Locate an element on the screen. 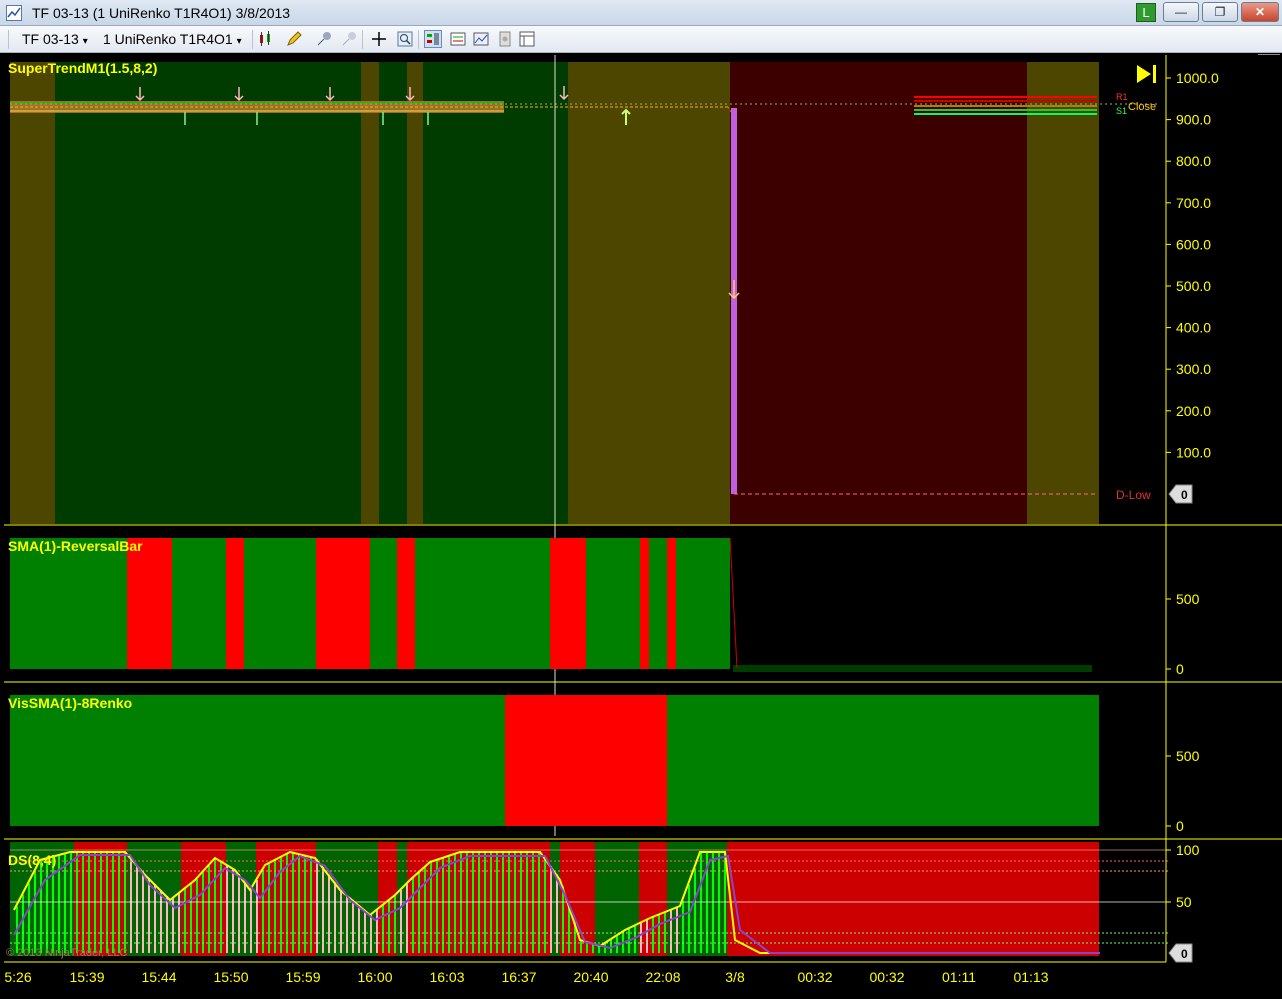  candlestick-icon is located at coordinates (266, 39).